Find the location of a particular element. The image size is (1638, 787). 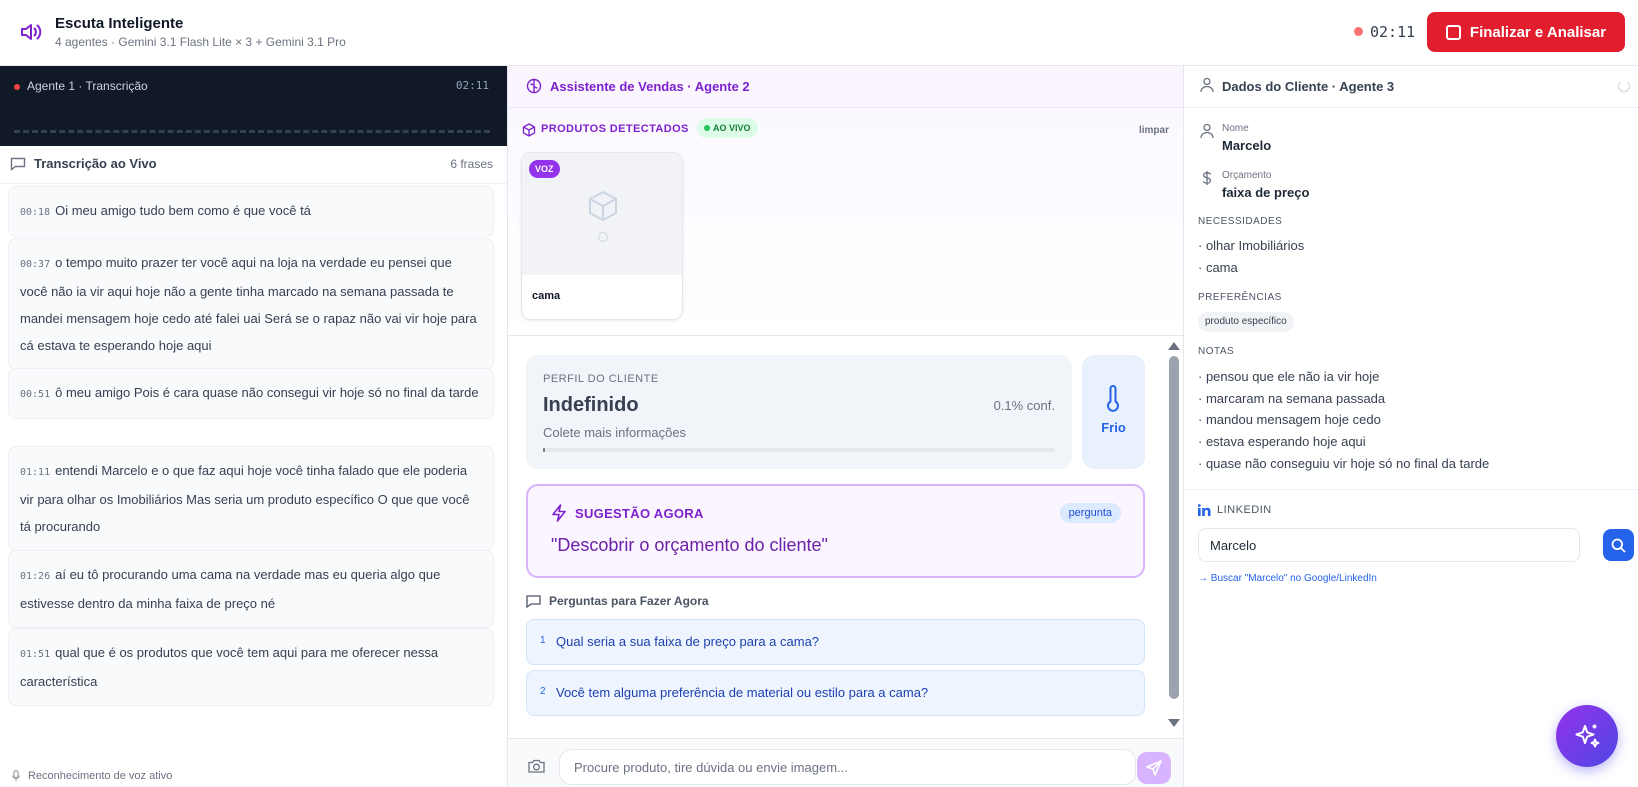

composer-bar is located at coordinates (845, 762).